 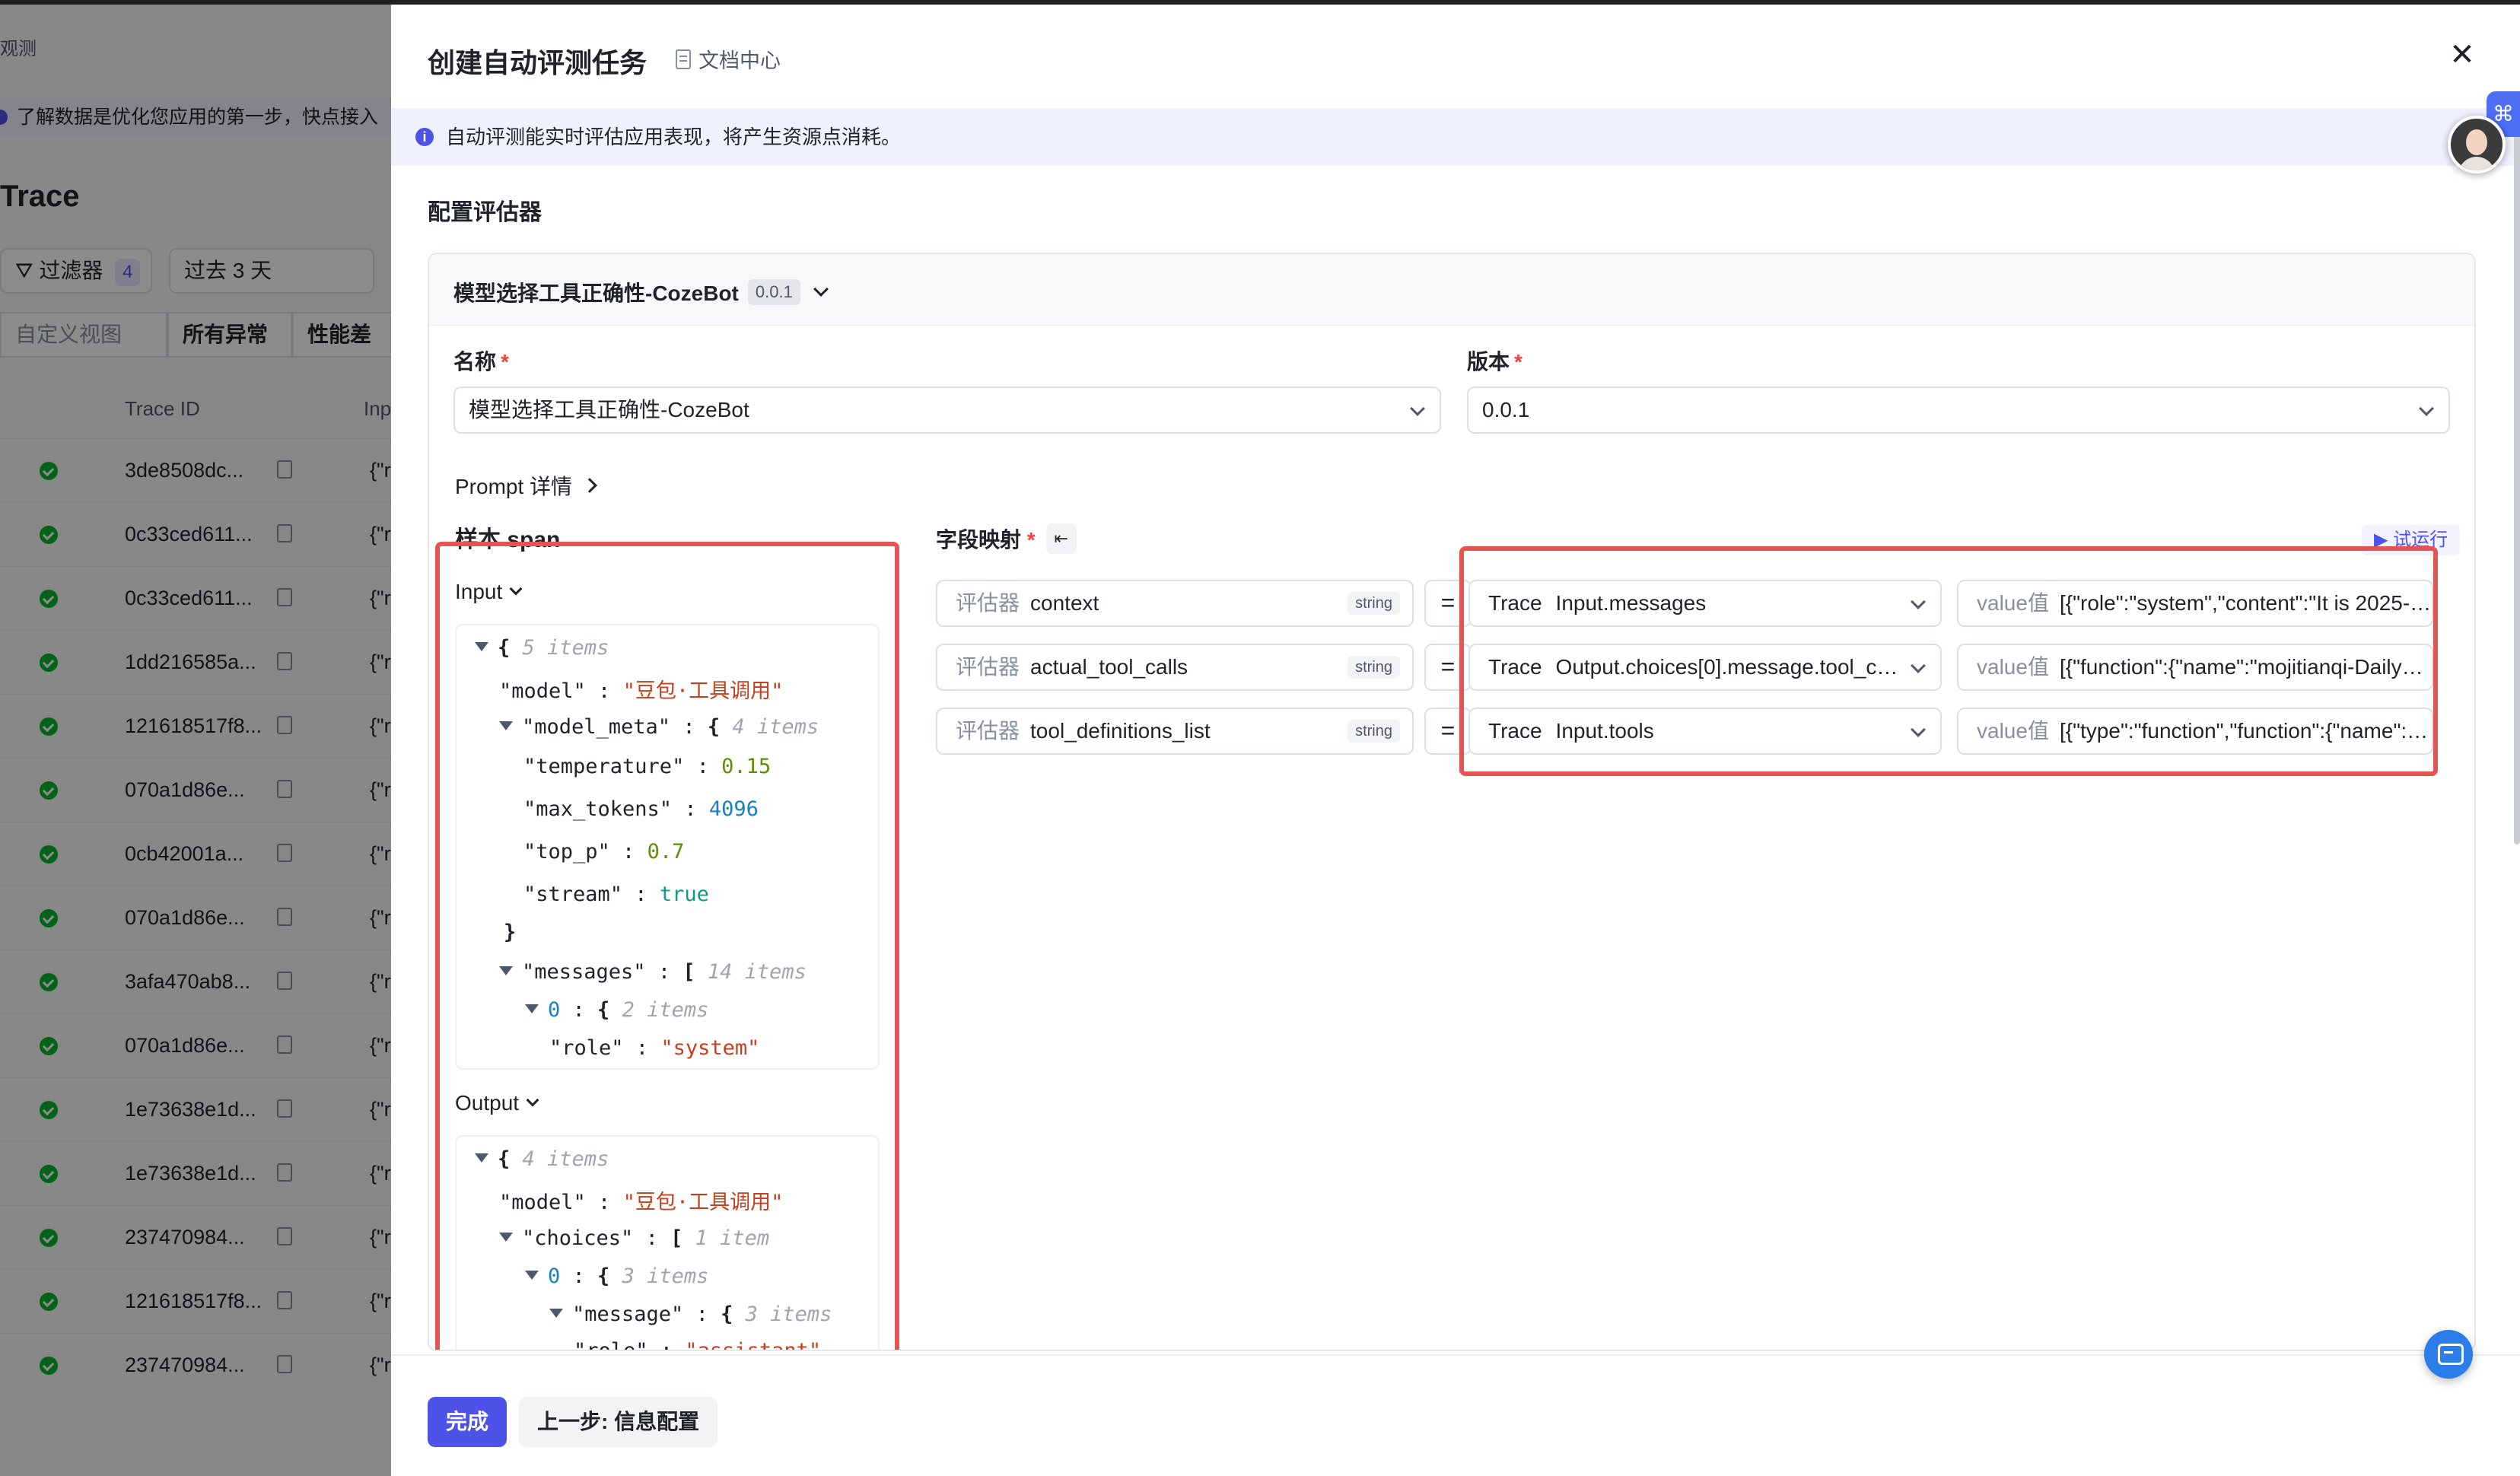 I want to click on json-line: "max_tokens" : 4096, so click(x=641, y=809).